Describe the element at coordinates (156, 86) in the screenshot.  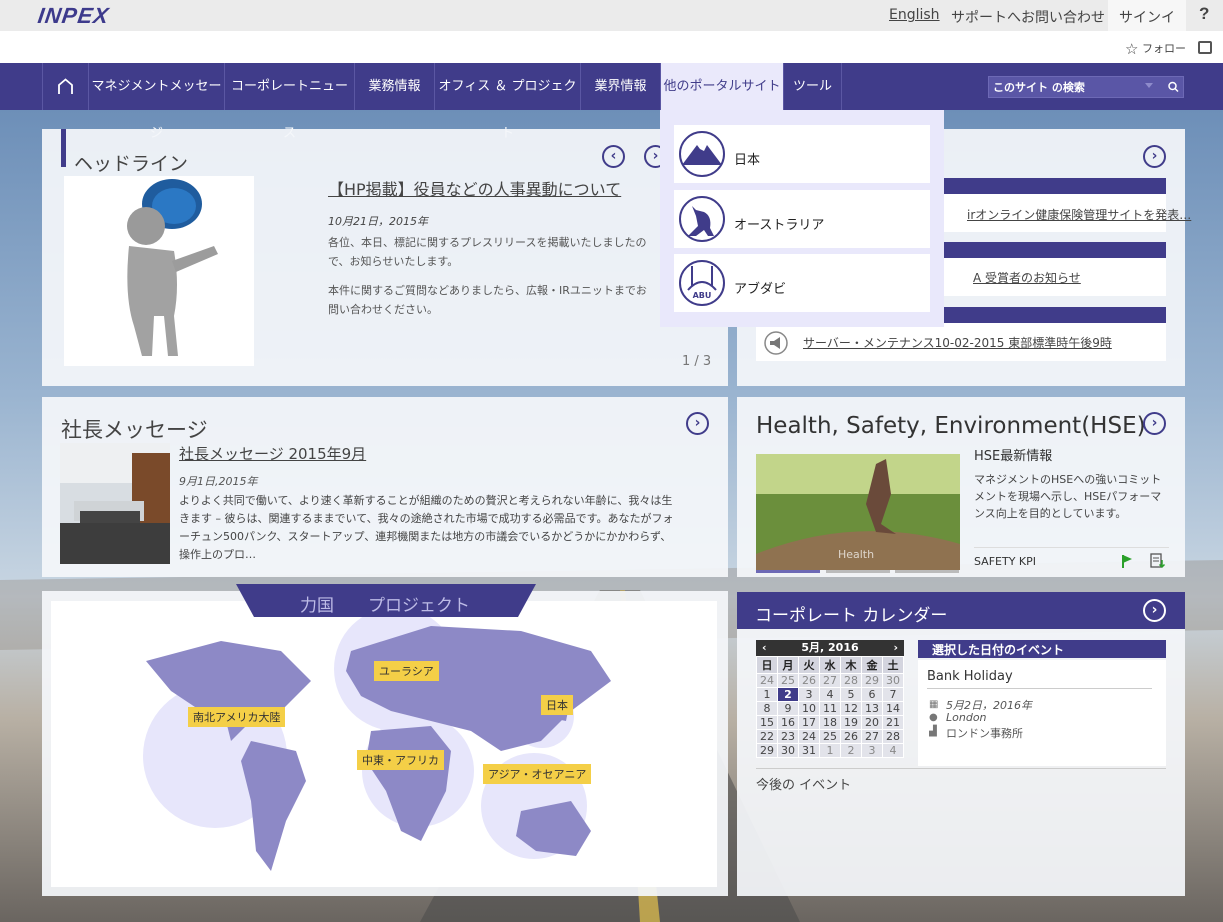
I see `nav-management-message: マネジメントメッセージ` at that location.